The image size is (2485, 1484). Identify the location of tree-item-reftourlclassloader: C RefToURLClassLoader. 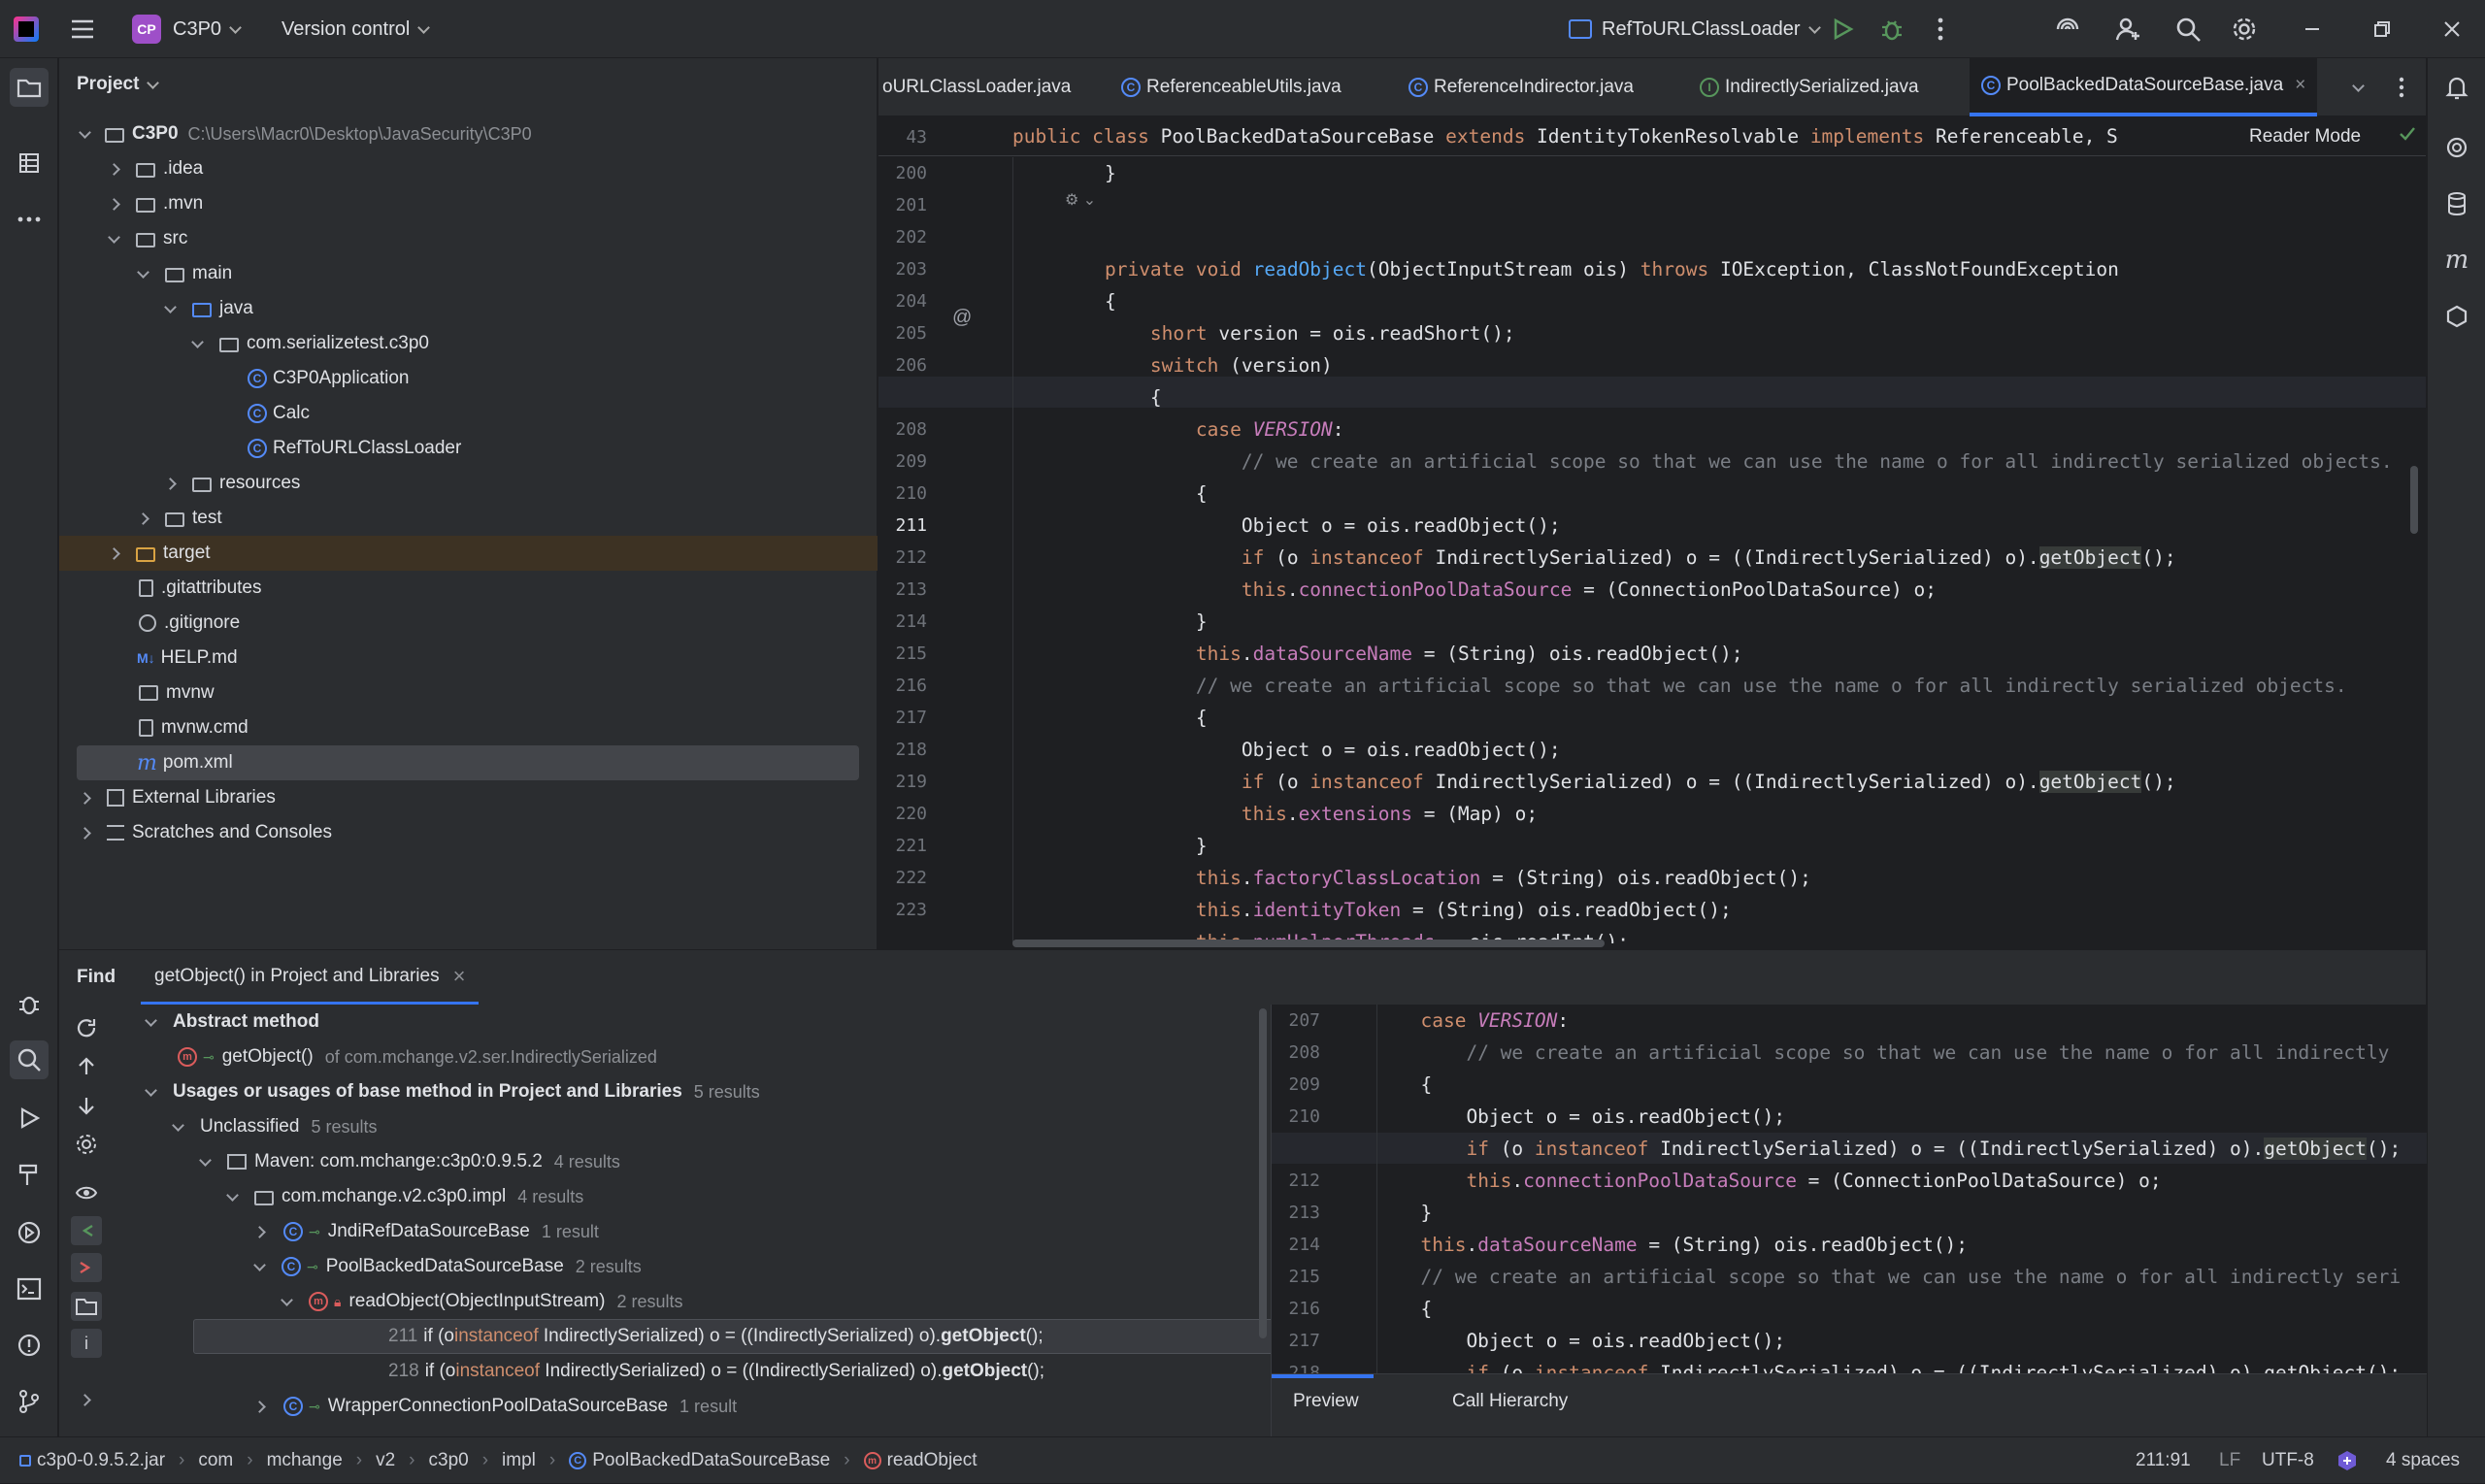
(469, 448).